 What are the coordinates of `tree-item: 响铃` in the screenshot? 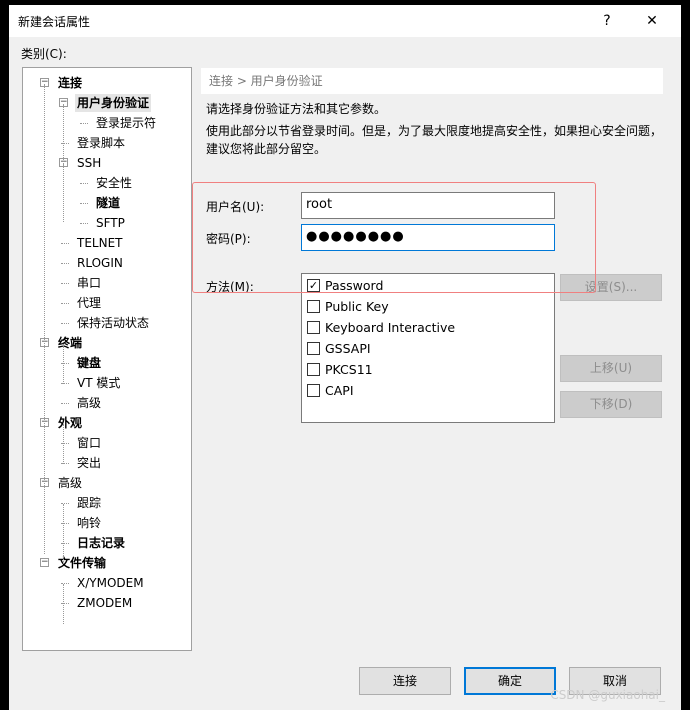 It's located at (89, 523).